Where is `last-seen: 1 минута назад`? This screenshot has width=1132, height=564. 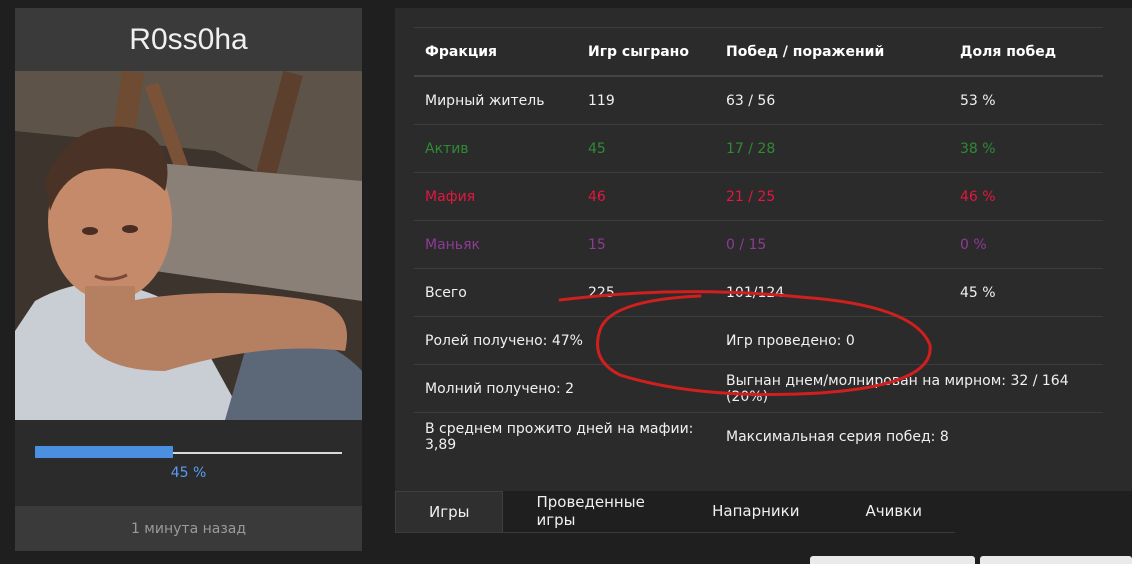
last-seen: 1 минута назад is located at coordinates (188, 528).